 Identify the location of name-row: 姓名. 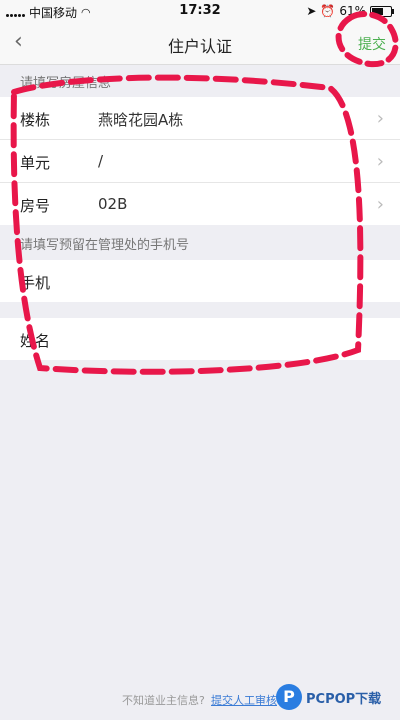
(200, 339).